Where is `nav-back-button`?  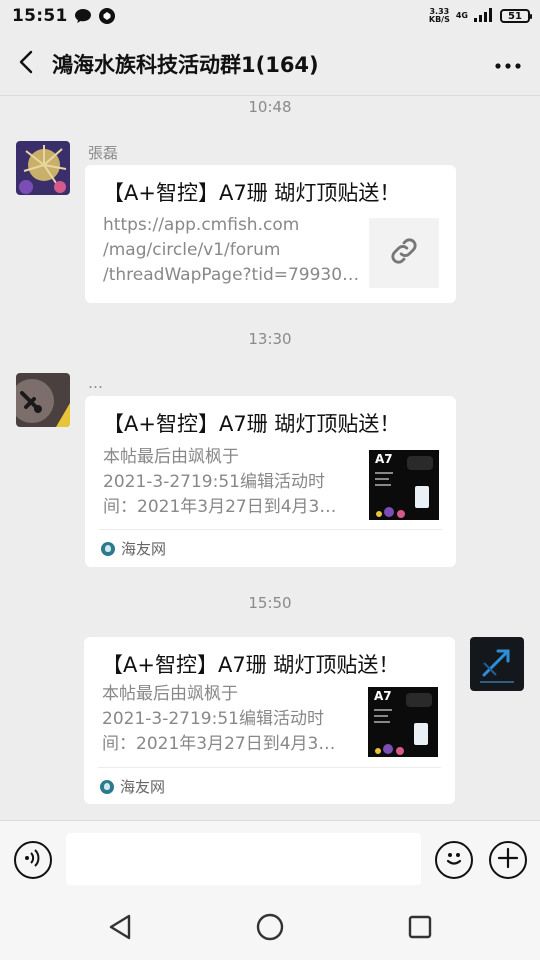 nav-back-button is located at coordinates (120, 929).